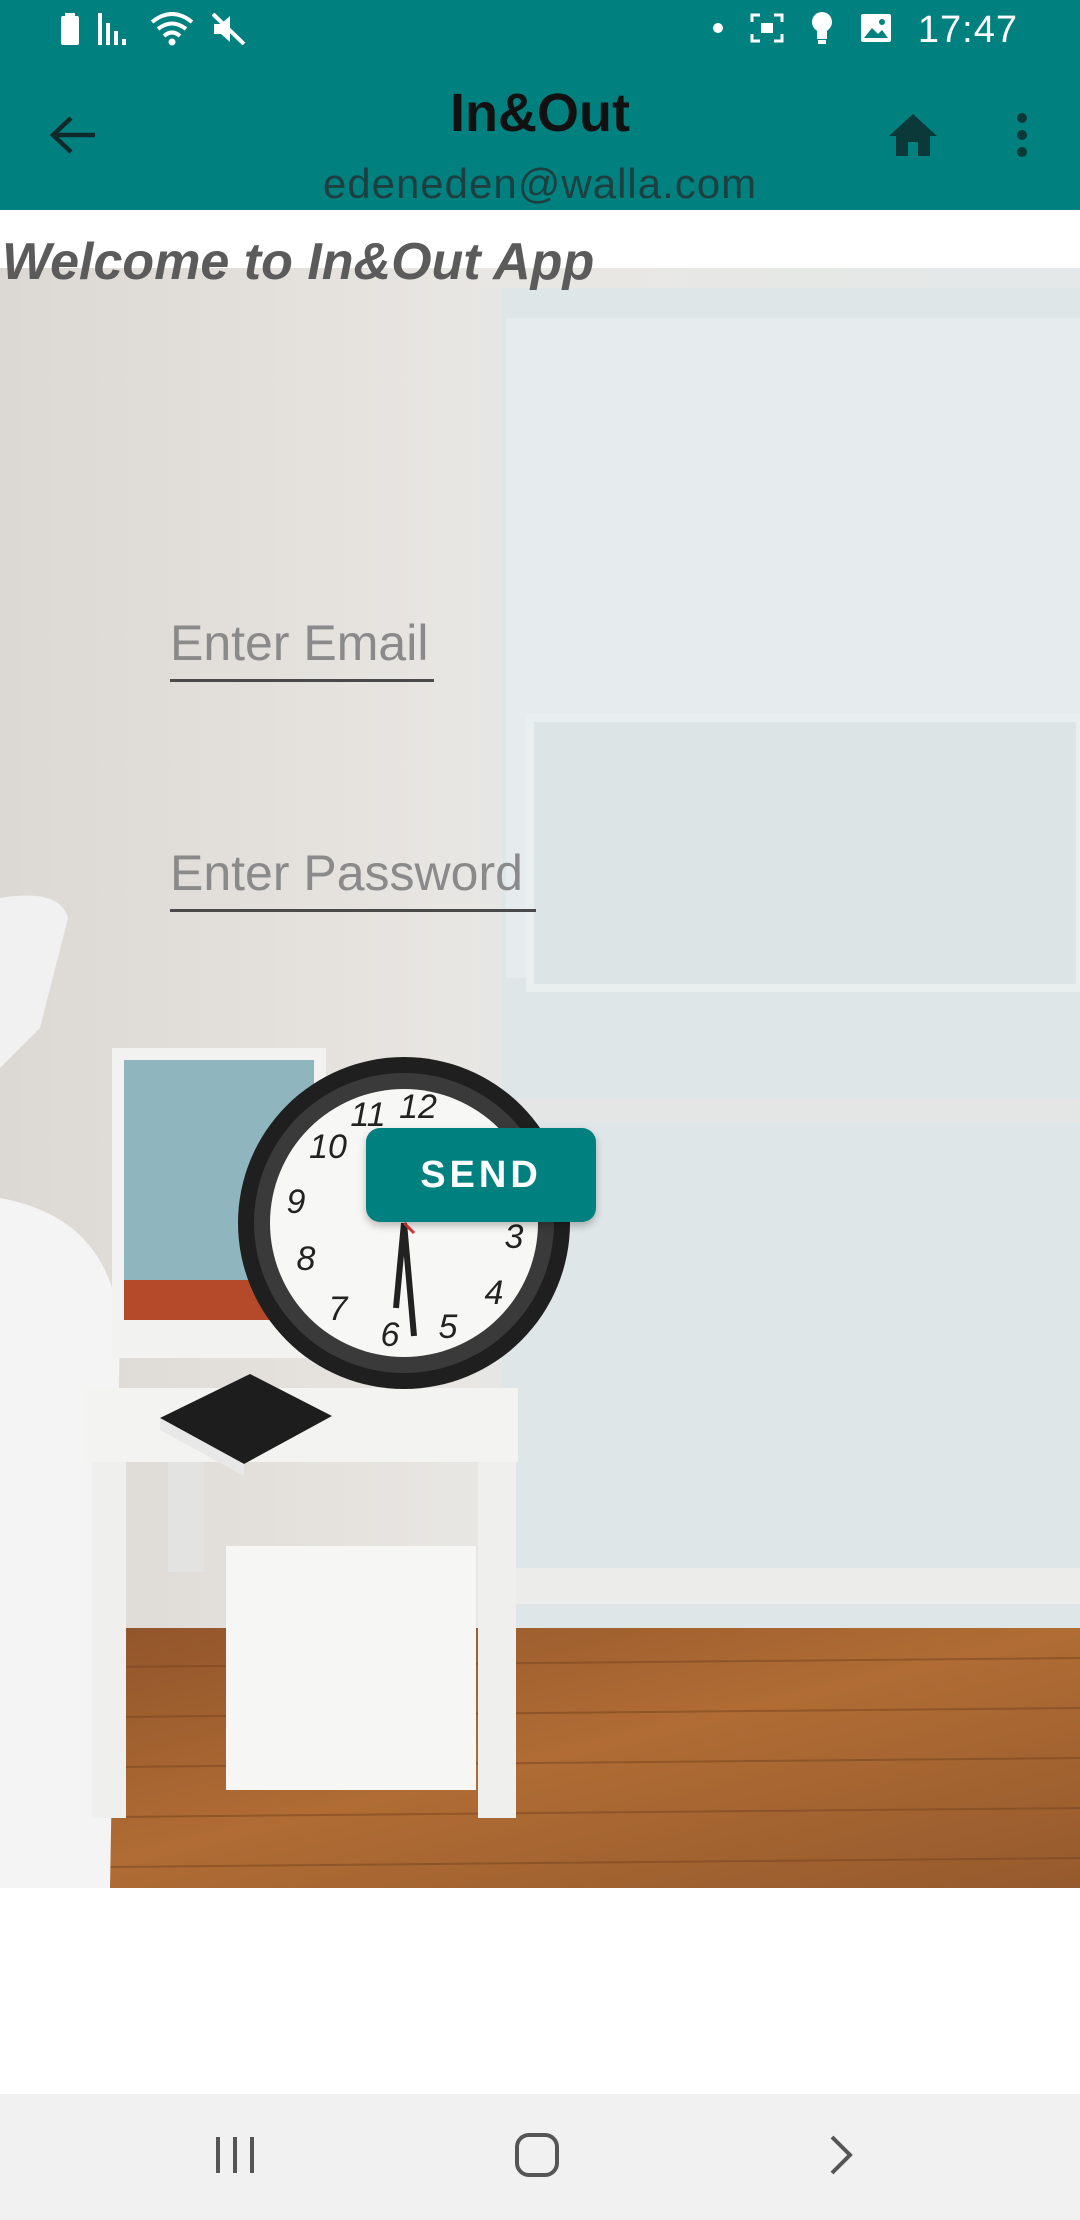 The height and width of the screenshot is (2220, 1080). What do you see at coordinates (767, 30) in the screenshot?
I see `screen-record-icon` at bounding box center [767, 30].